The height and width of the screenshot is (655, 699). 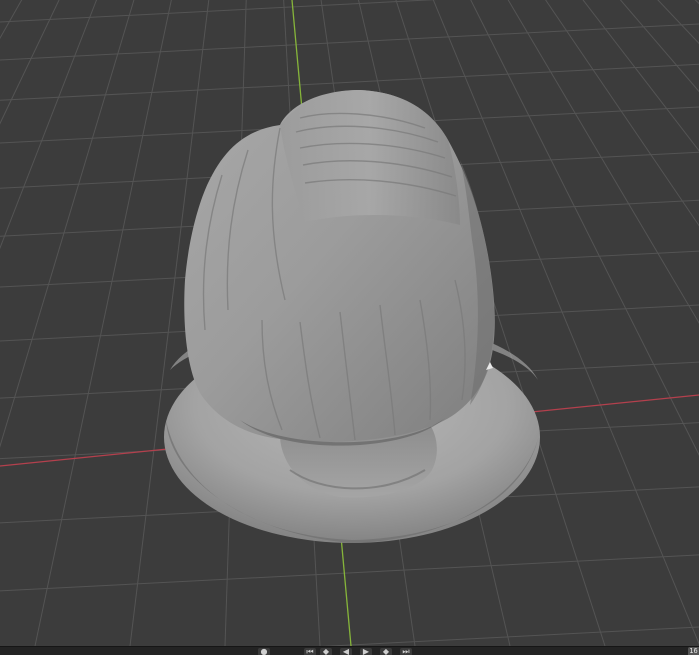 What do you see at coordinates (326, 651) in the screenshot?
I see `prev-keyframe-icon: ◆` at bounding box center [326, 651].